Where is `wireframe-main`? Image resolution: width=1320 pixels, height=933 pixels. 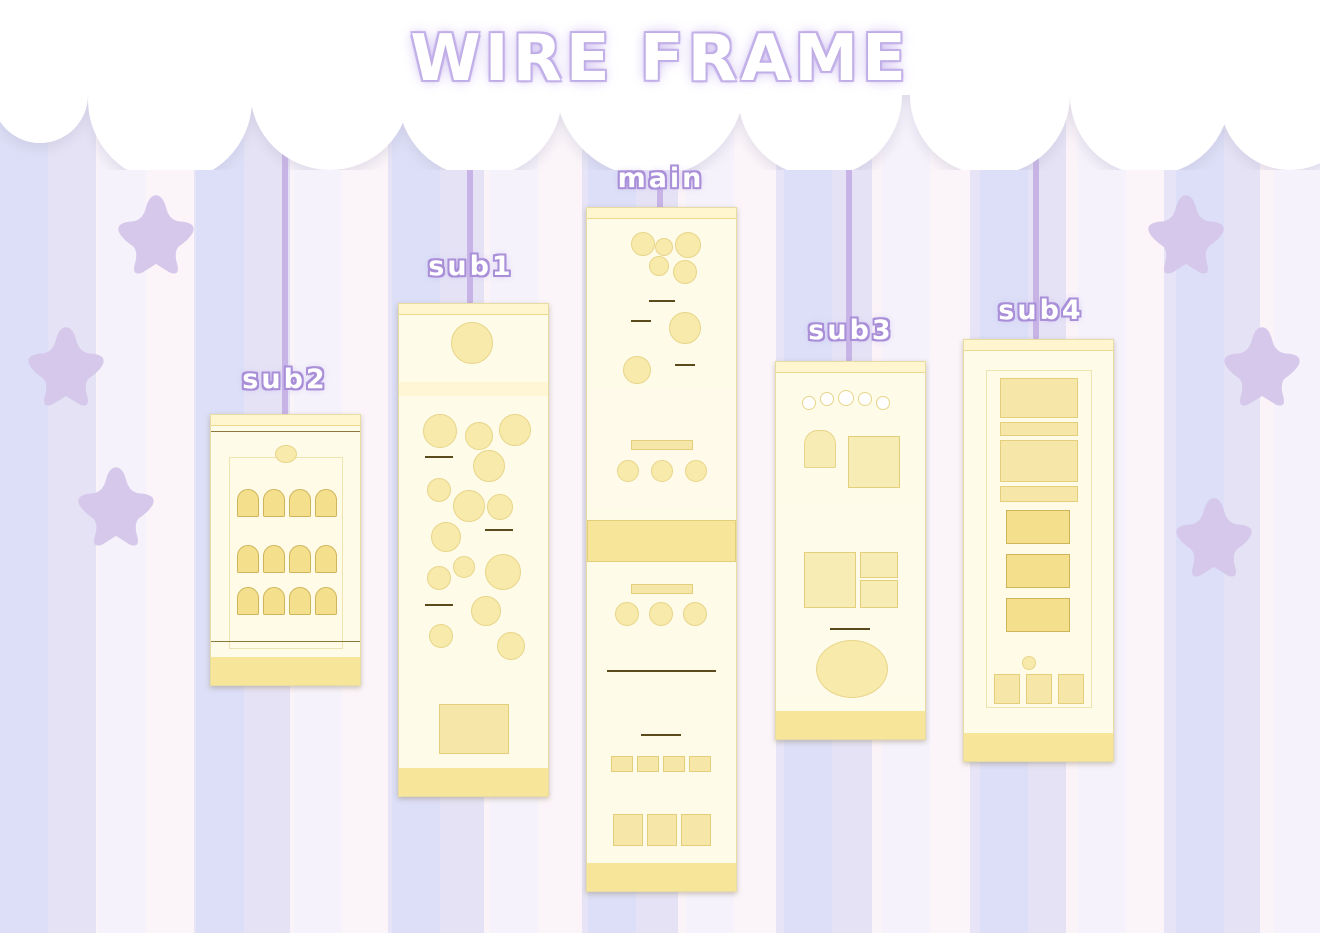
wireframe-main is located at coordinates (661, 549).